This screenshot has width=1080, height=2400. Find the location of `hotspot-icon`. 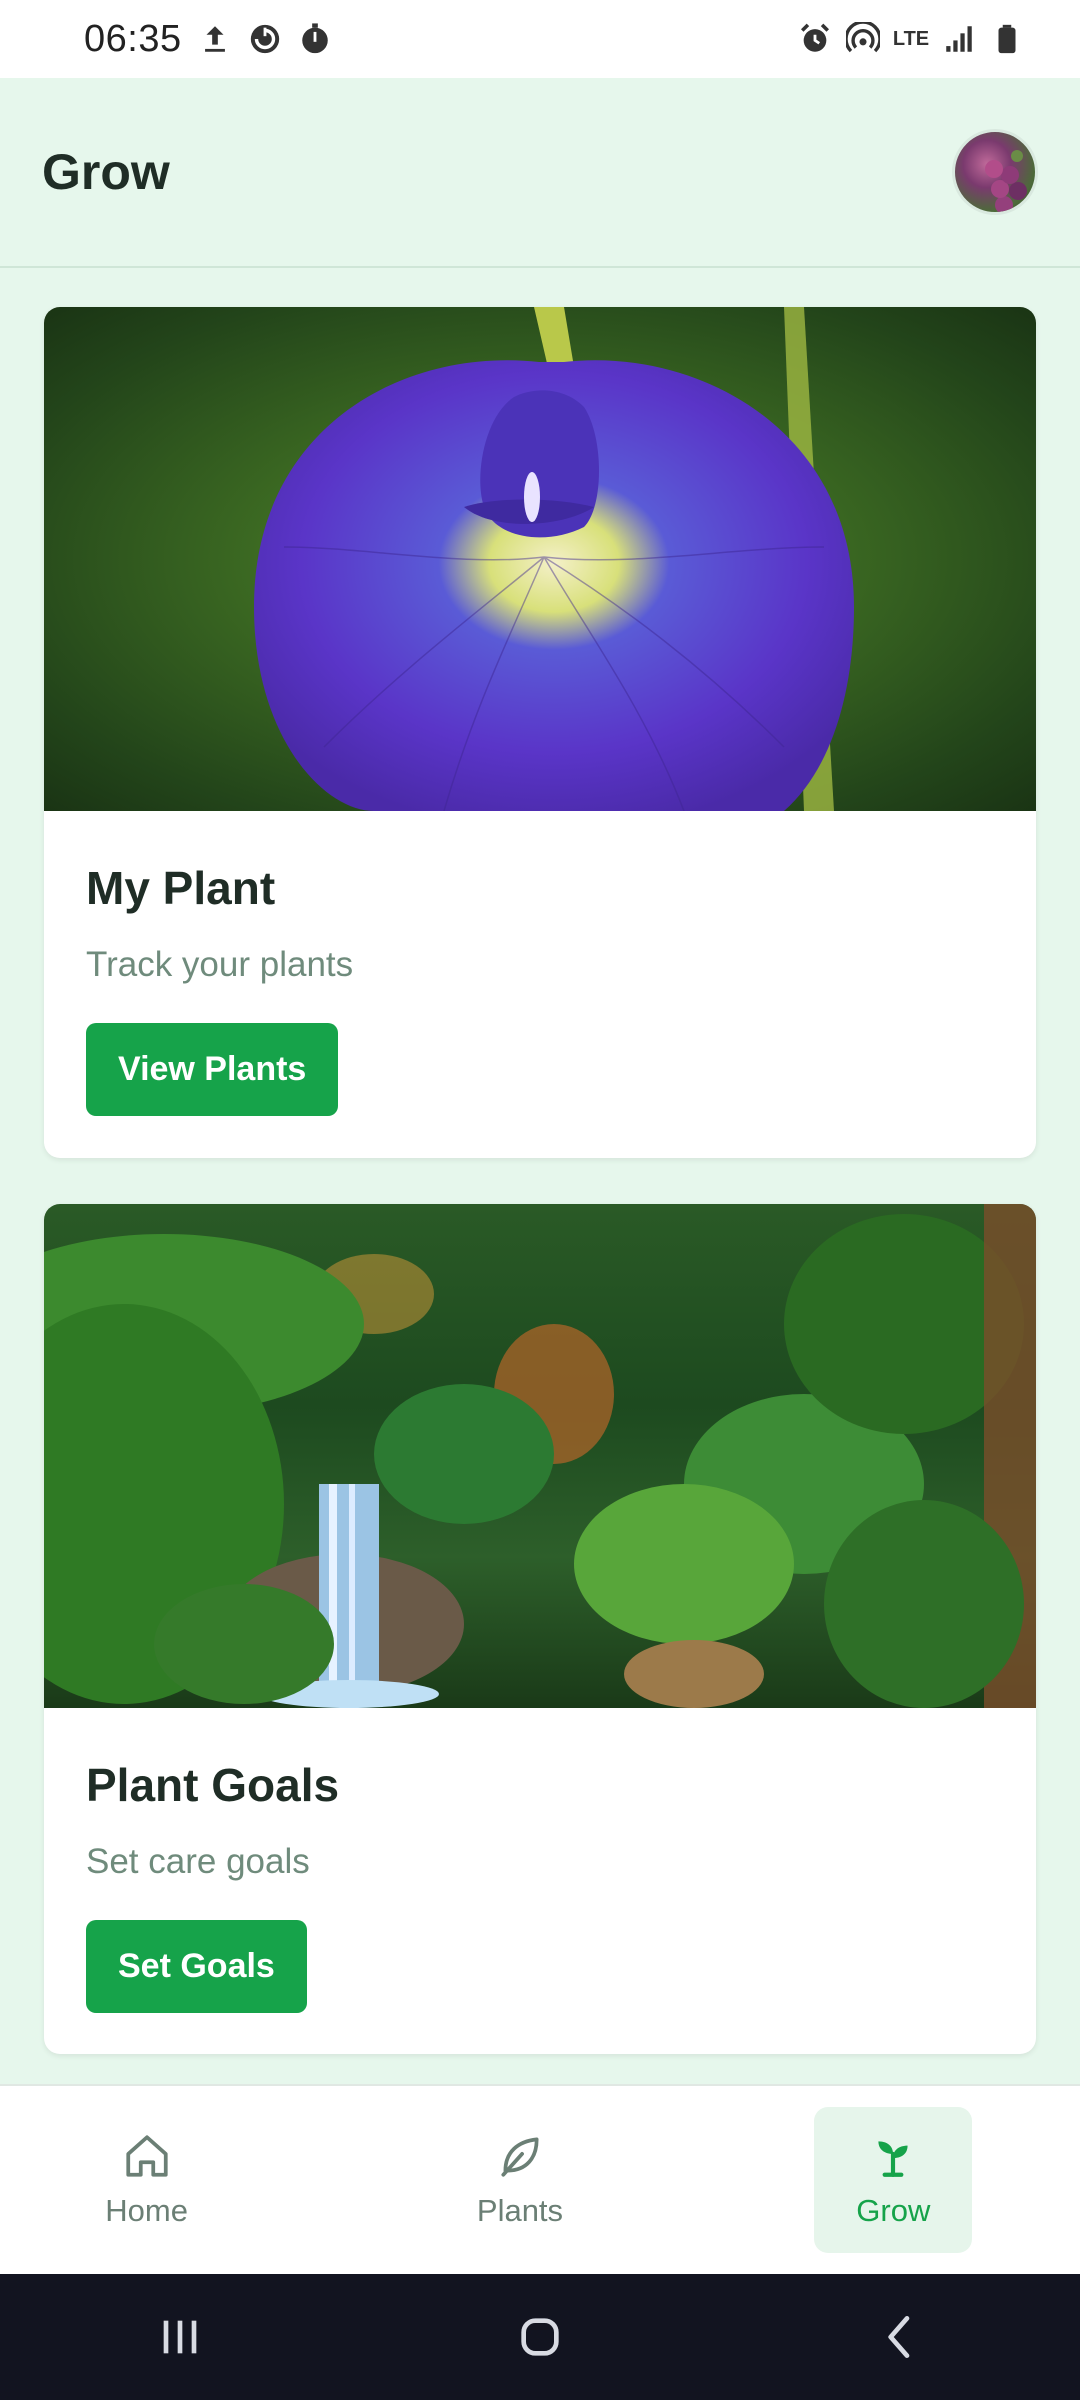

hotspot-icon is located at coordinates (863, 39).